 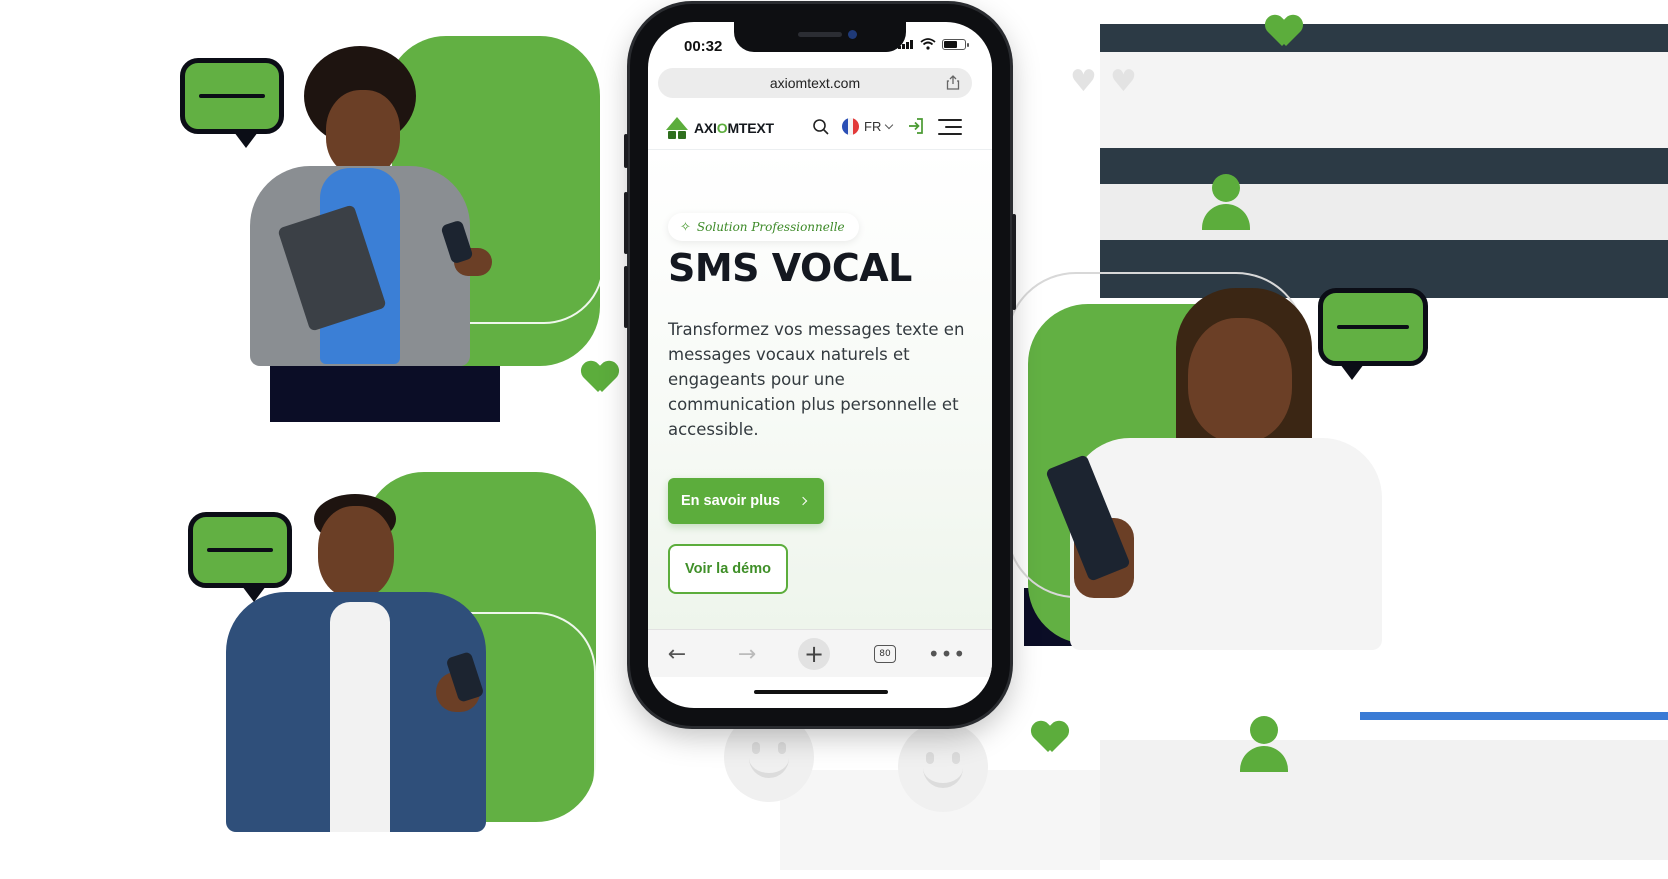 I want to click on more-icon: •••, so click(x=946, y=654).